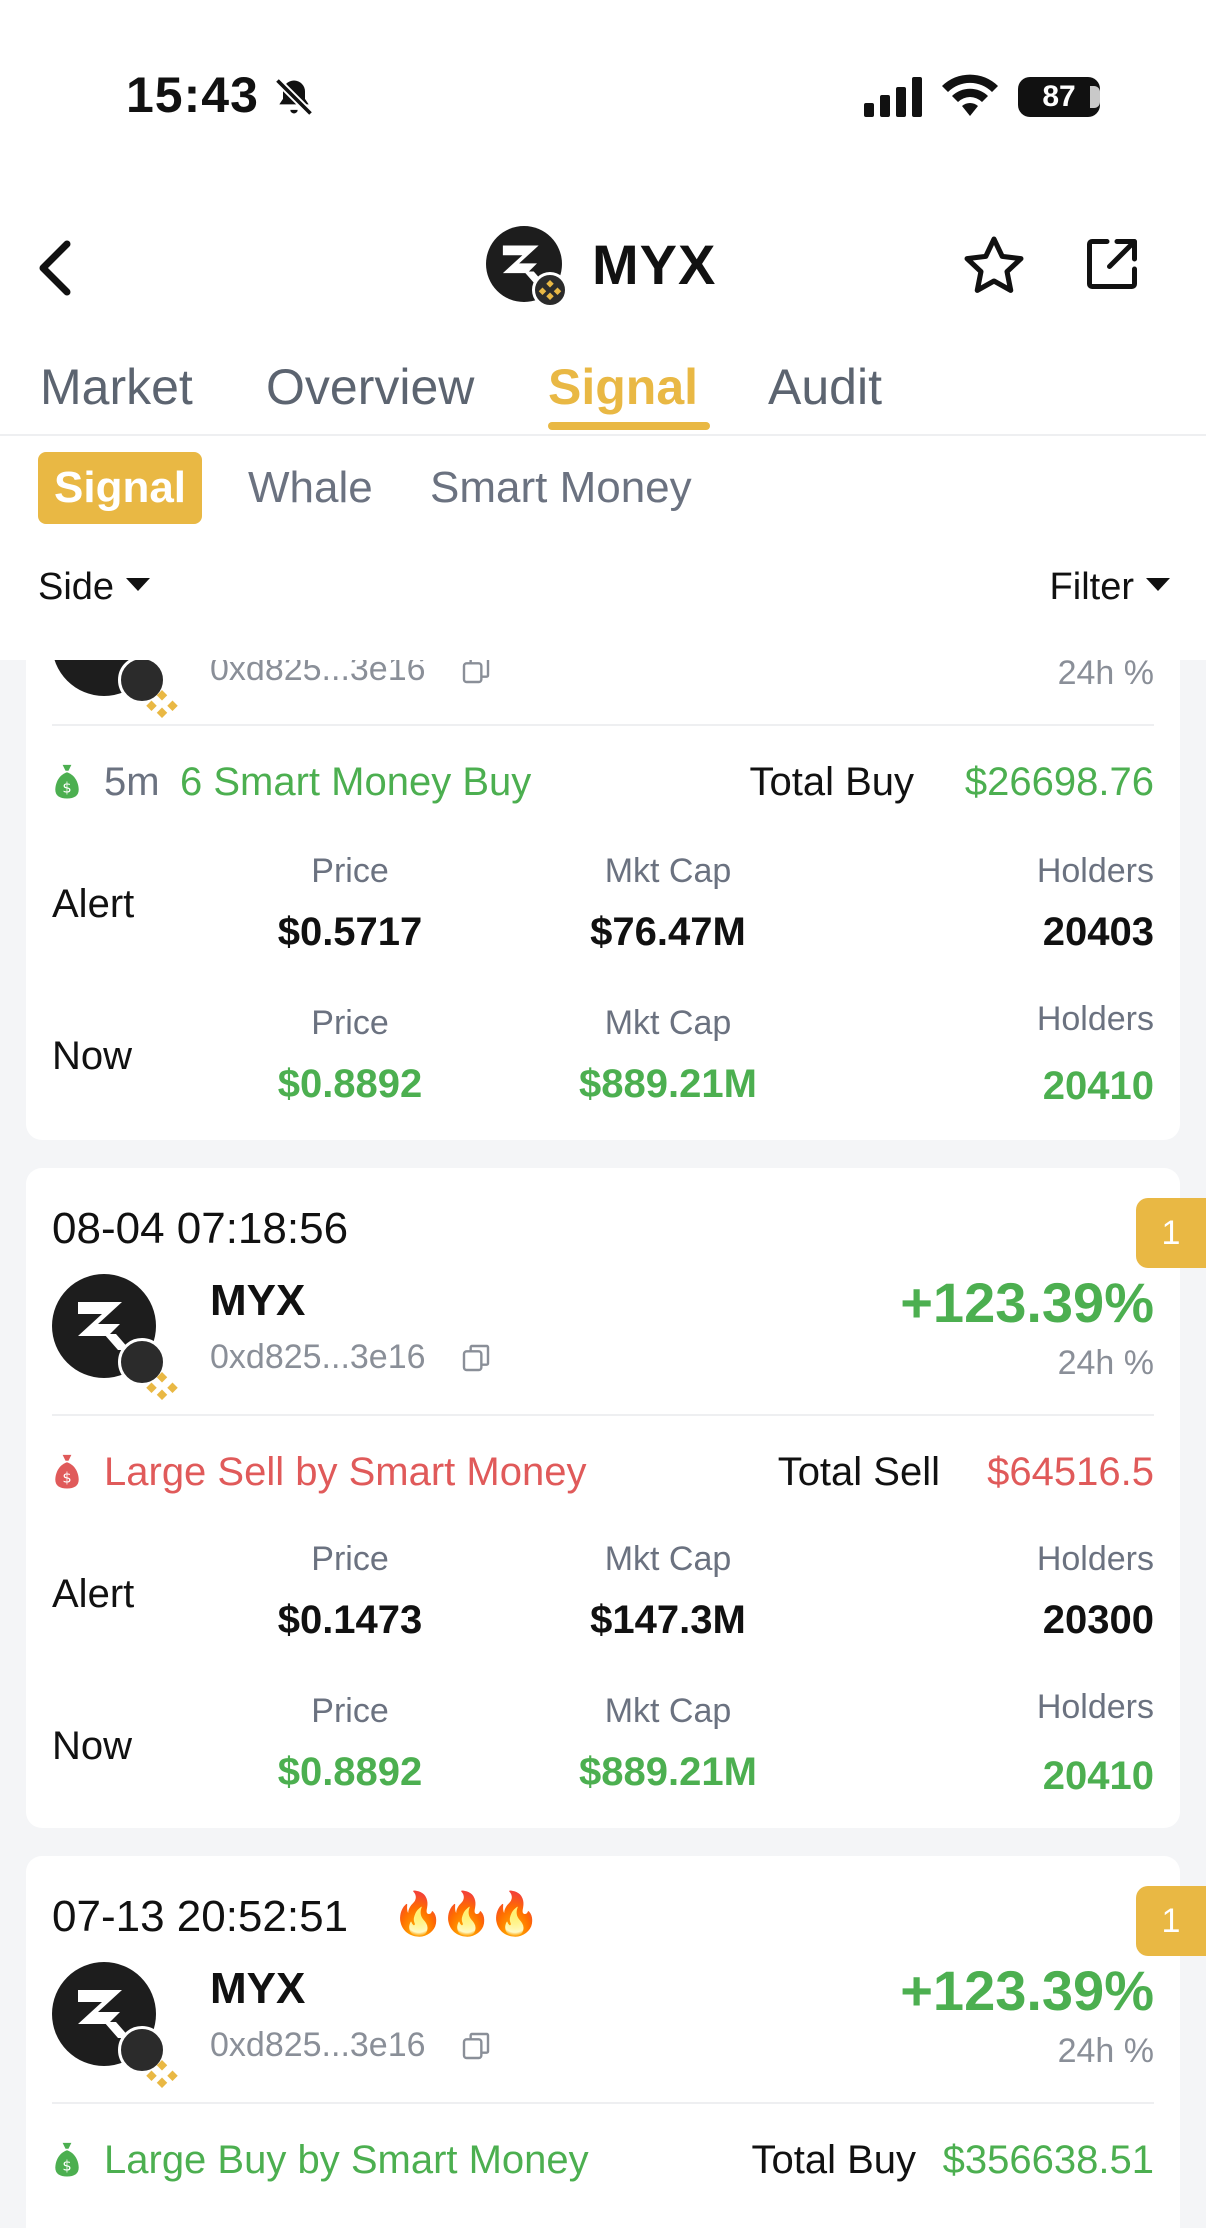 The image size is (1206, 2228). Describe the element at coordinates (1105, 2051) in the screenshot. I see `change-label: 24h %` at that location.